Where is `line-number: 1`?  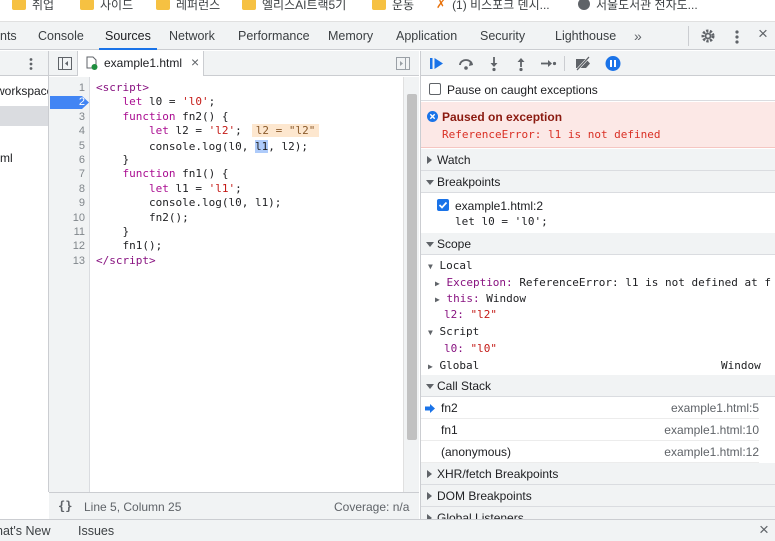 line-number: 1 is located at coordinates (81, 88).